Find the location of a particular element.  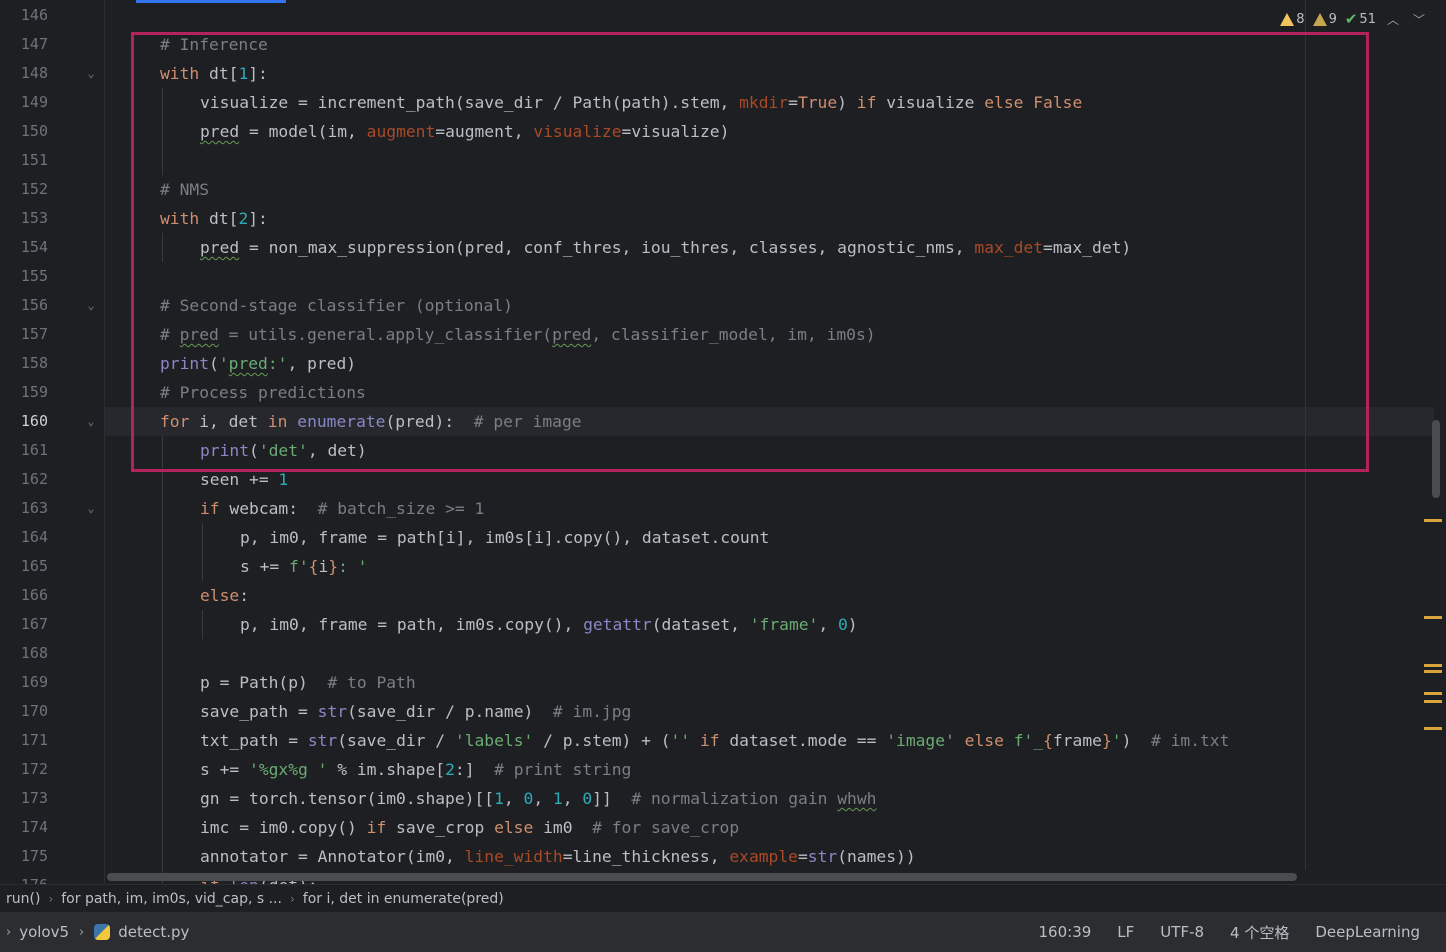

line-number: 160 is located at coordinates (24, 421).